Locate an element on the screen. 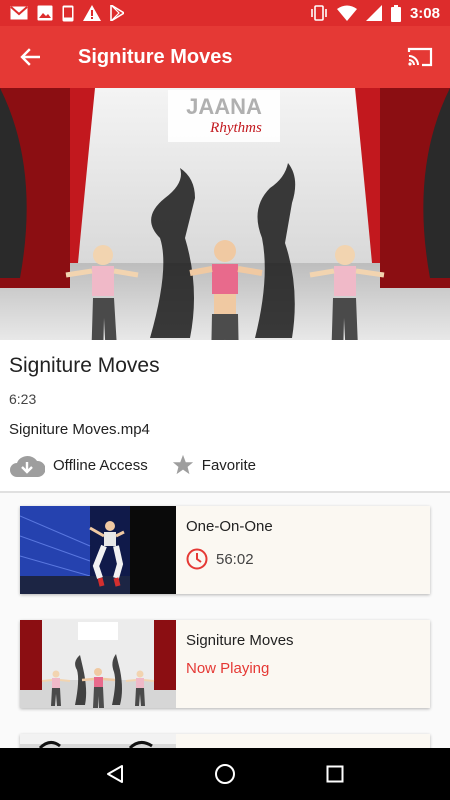  arrow-back-icon is located at coordinates (30, 57).